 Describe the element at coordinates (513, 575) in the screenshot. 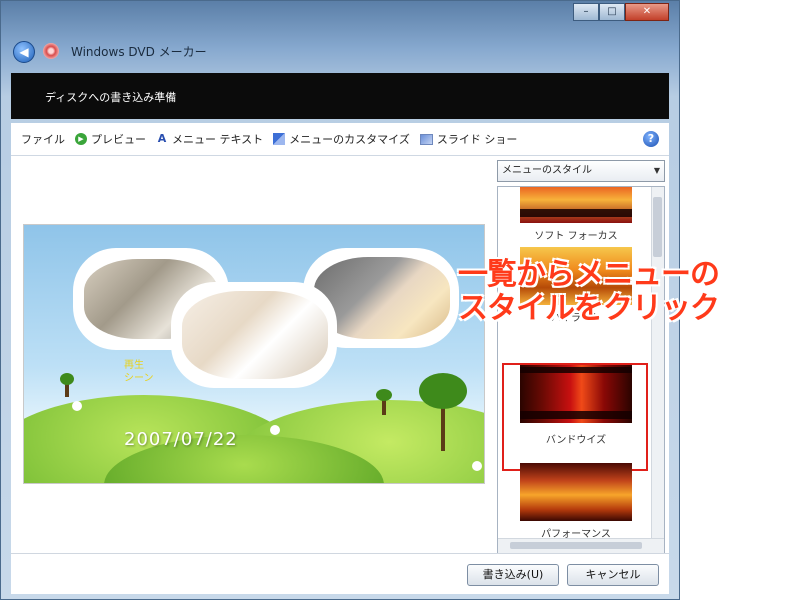

I see `burn-button: 書き込み(U)` at that location.